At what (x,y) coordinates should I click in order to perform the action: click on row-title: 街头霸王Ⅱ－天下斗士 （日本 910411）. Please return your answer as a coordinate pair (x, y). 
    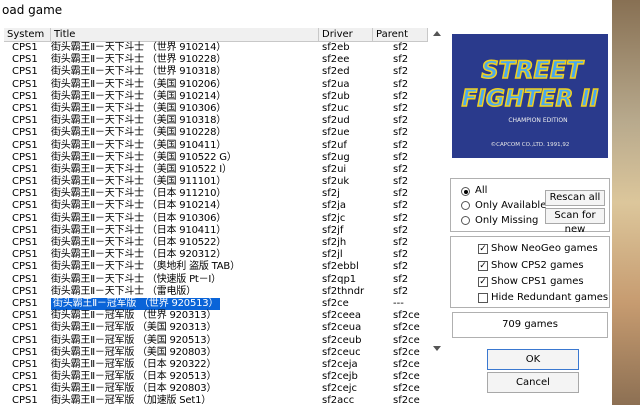
    Looking at the image, I should click on (139, 230).